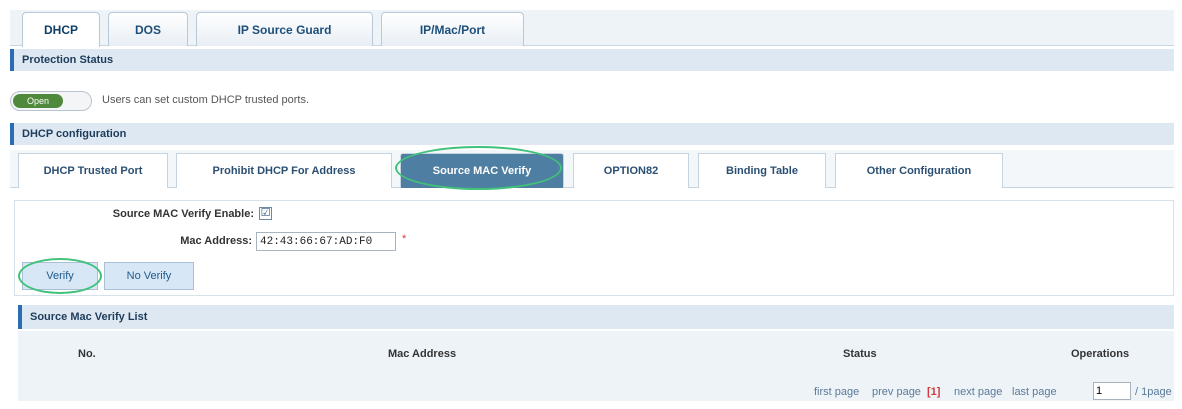 This screenshot has width=1182, height=409. I want to click on next-page-link: next page, so click(978, 392).